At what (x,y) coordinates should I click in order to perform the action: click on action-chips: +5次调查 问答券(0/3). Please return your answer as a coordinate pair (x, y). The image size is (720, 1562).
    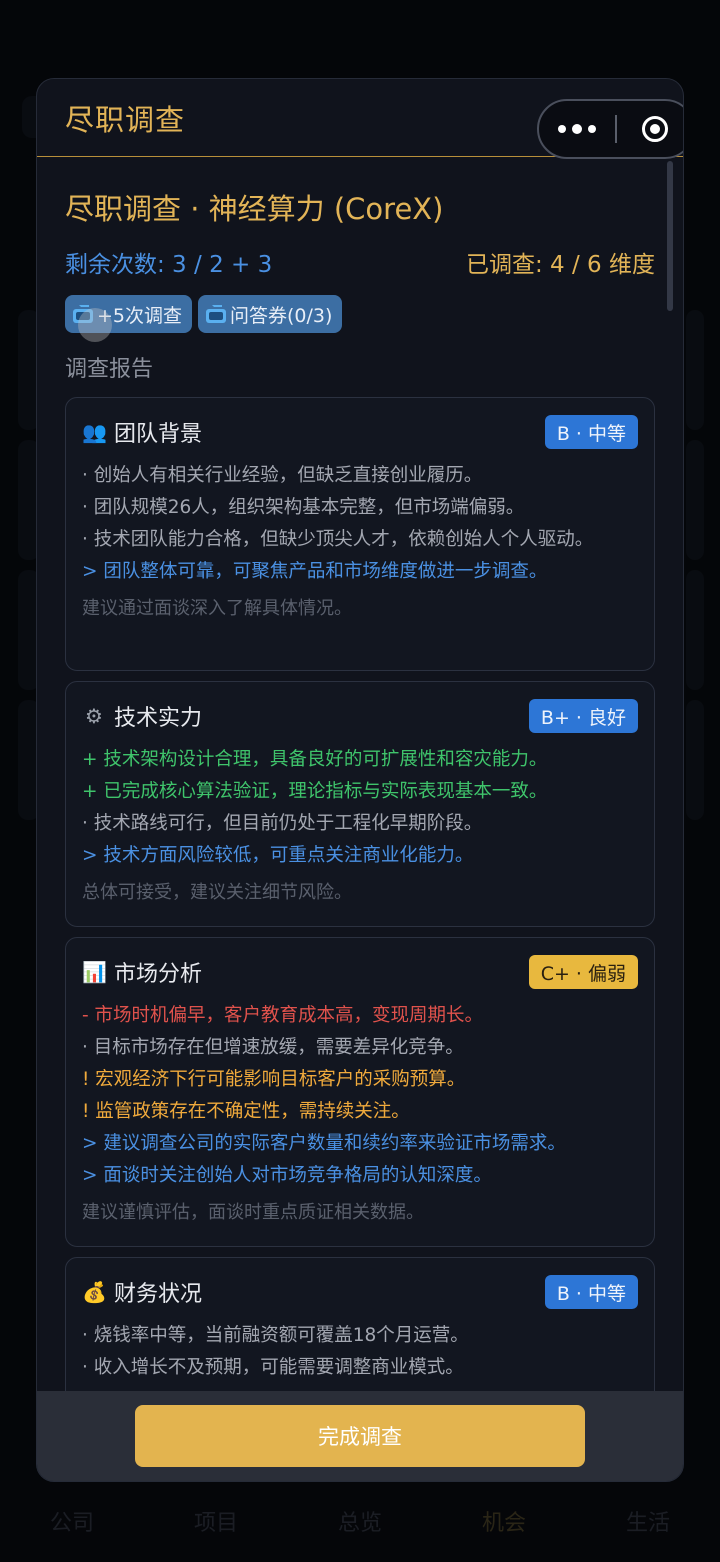
    Looking at the image, I should click on (360, 314).